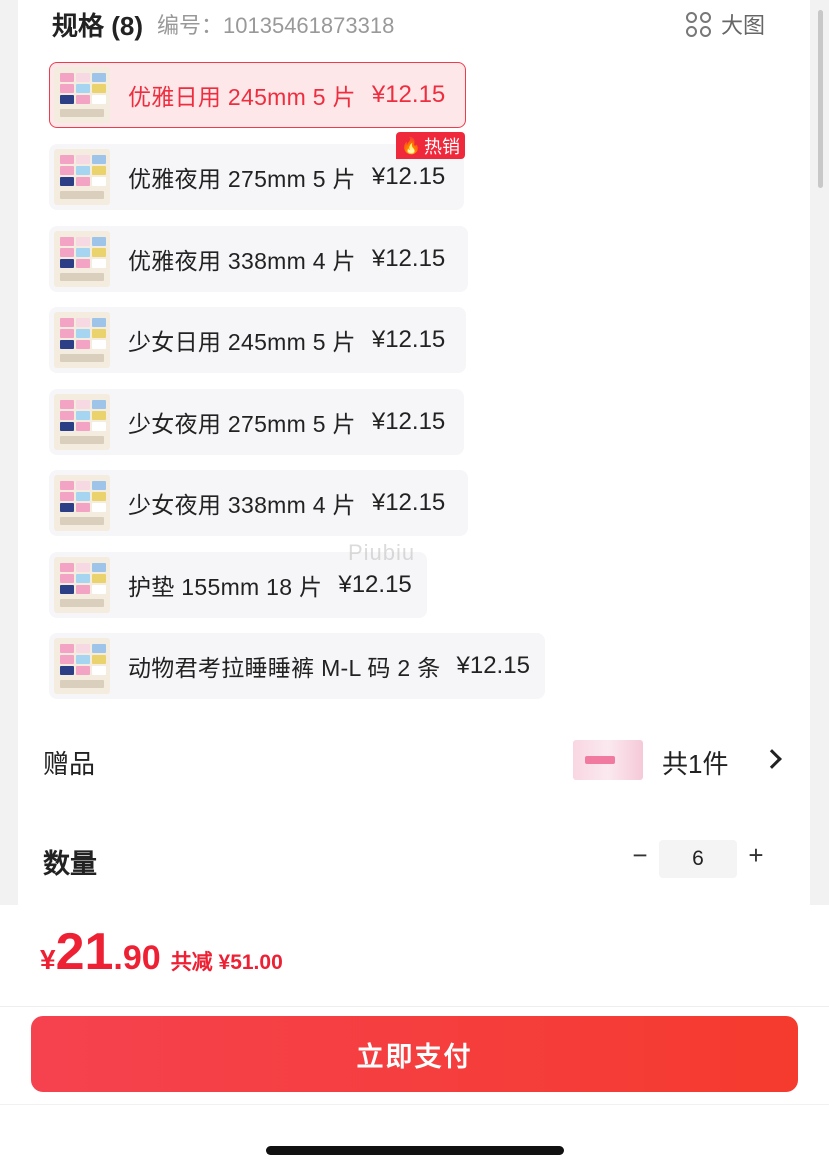  Describe the element at coordinates (820, 99) in the screenshot. I see `scrollbar` at that location.